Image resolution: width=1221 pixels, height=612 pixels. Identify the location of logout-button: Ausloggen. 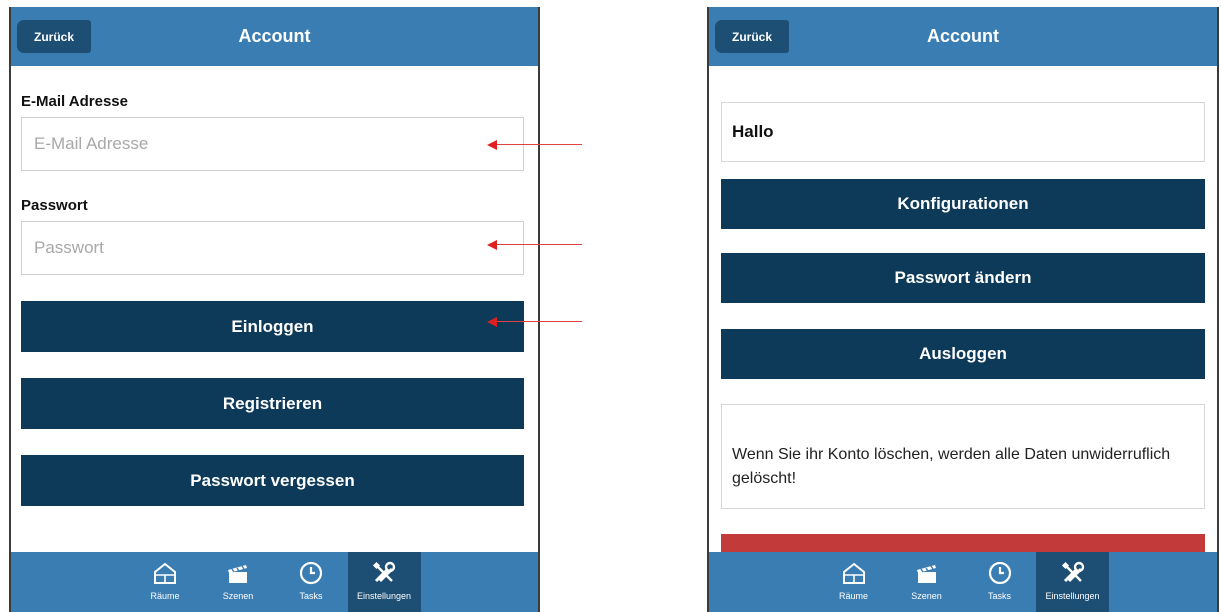
(963, 354).